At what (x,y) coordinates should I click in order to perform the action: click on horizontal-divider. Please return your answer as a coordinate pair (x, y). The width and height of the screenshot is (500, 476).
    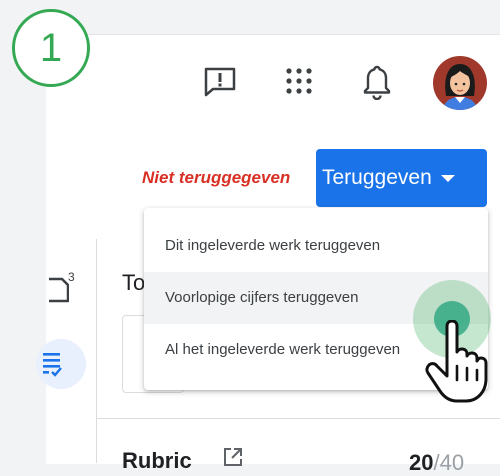
    Looking at the image, I should click on (298, 418).